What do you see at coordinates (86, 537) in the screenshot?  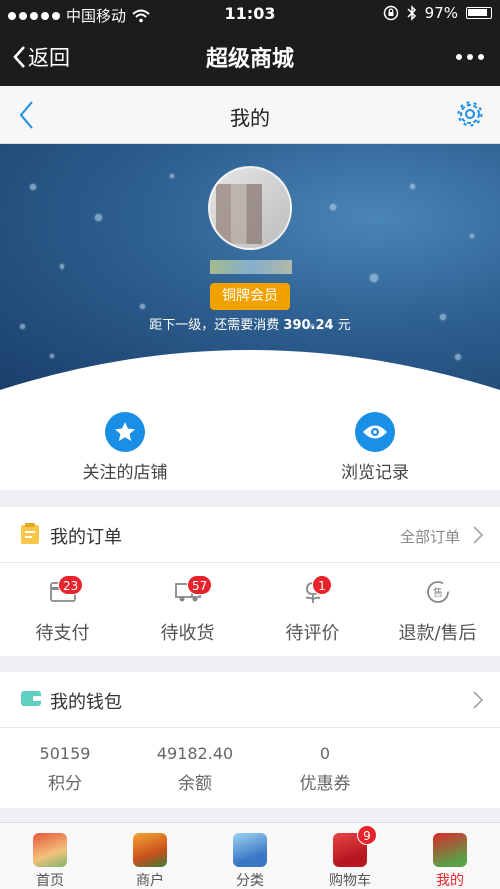 I see `orders-title: 我的订单` at bounding box center [86, 537].